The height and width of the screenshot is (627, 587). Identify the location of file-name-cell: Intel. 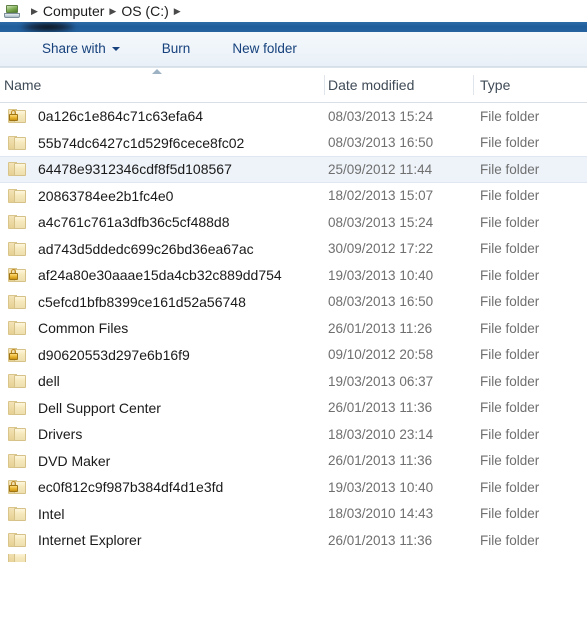
(51, 513).